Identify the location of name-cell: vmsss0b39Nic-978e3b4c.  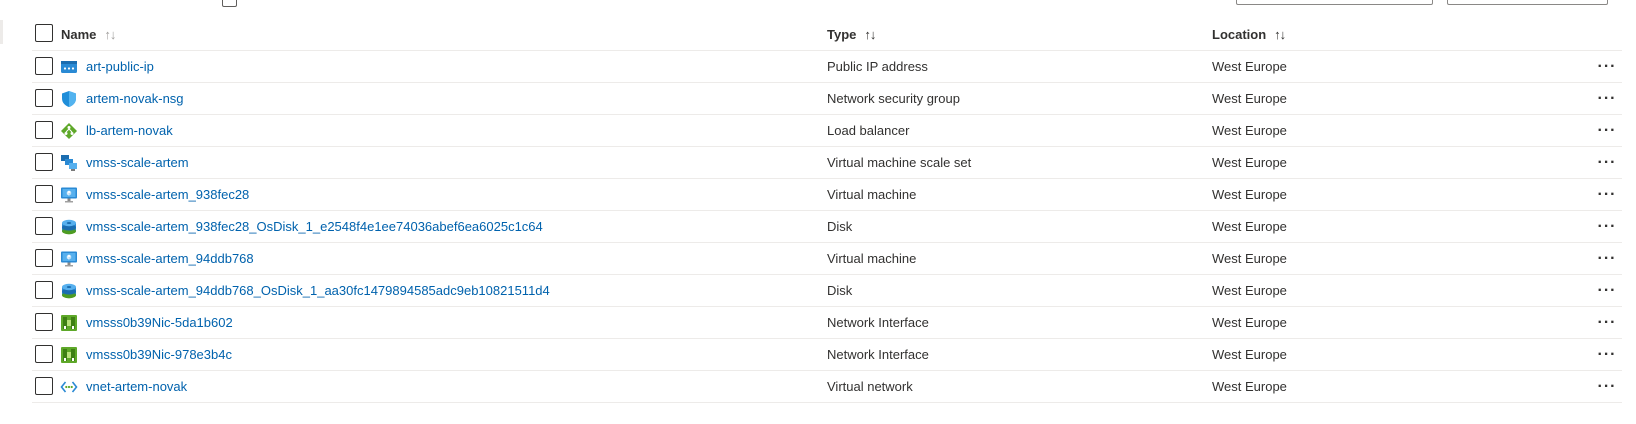
(146, 354).